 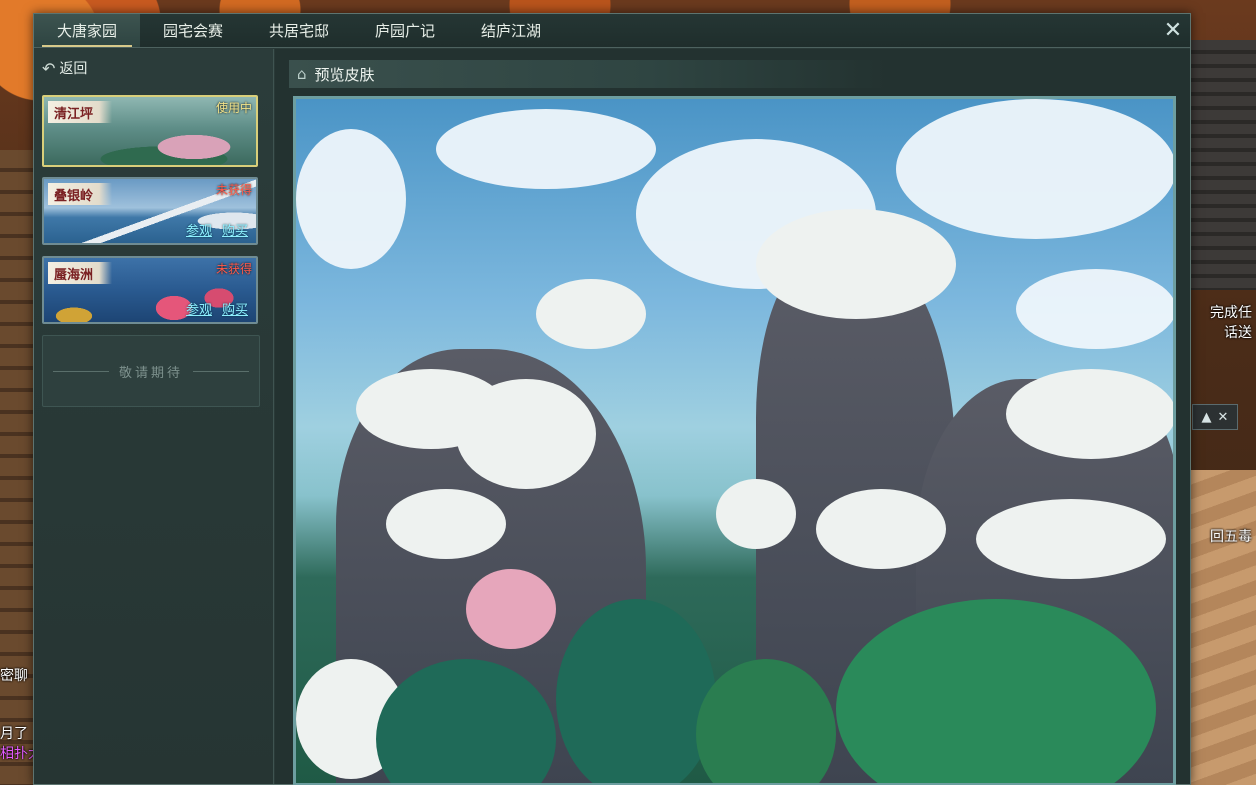 What do you see at coordinates (14, 675) in the screenshot?
I see `chat-channel-label: 密聊` at bounding box center [14, 675].